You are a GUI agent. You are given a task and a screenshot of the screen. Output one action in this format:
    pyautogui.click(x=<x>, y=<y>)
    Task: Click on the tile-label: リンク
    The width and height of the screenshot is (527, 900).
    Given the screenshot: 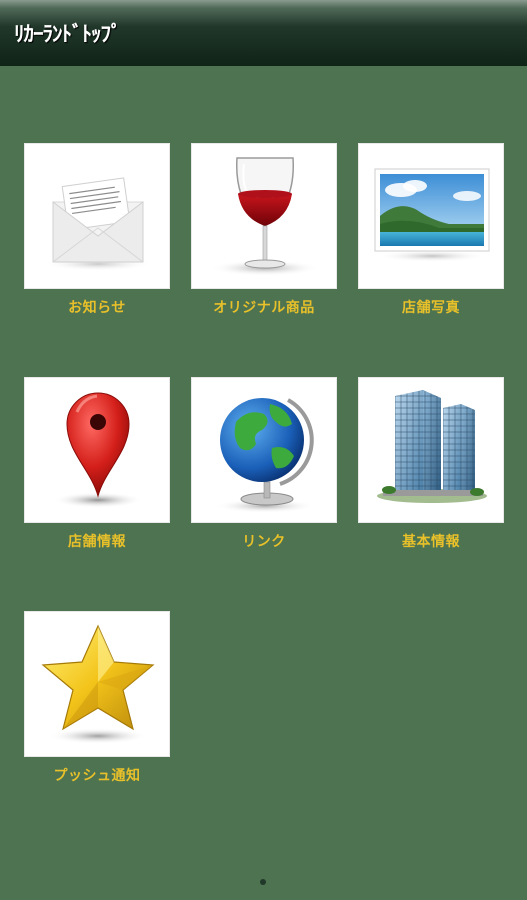 What is the action you would take?
    pyautogui.click(x=264, y=542)
    